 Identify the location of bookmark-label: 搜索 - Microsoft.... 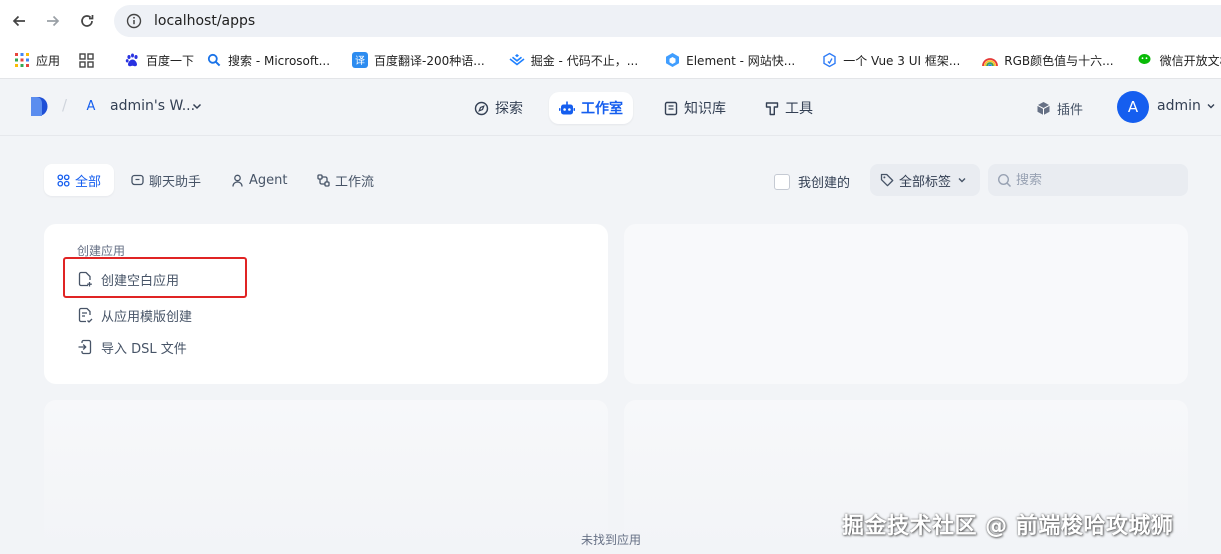
(279, 60).